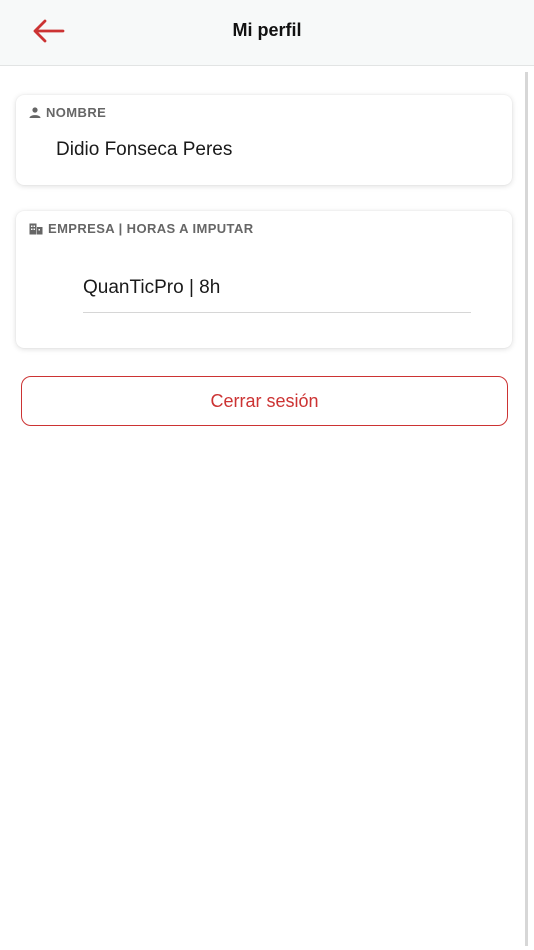 The image size is (534, 950). I want to click on company-select: QuanTicPro | 8h, so click(277, 291).